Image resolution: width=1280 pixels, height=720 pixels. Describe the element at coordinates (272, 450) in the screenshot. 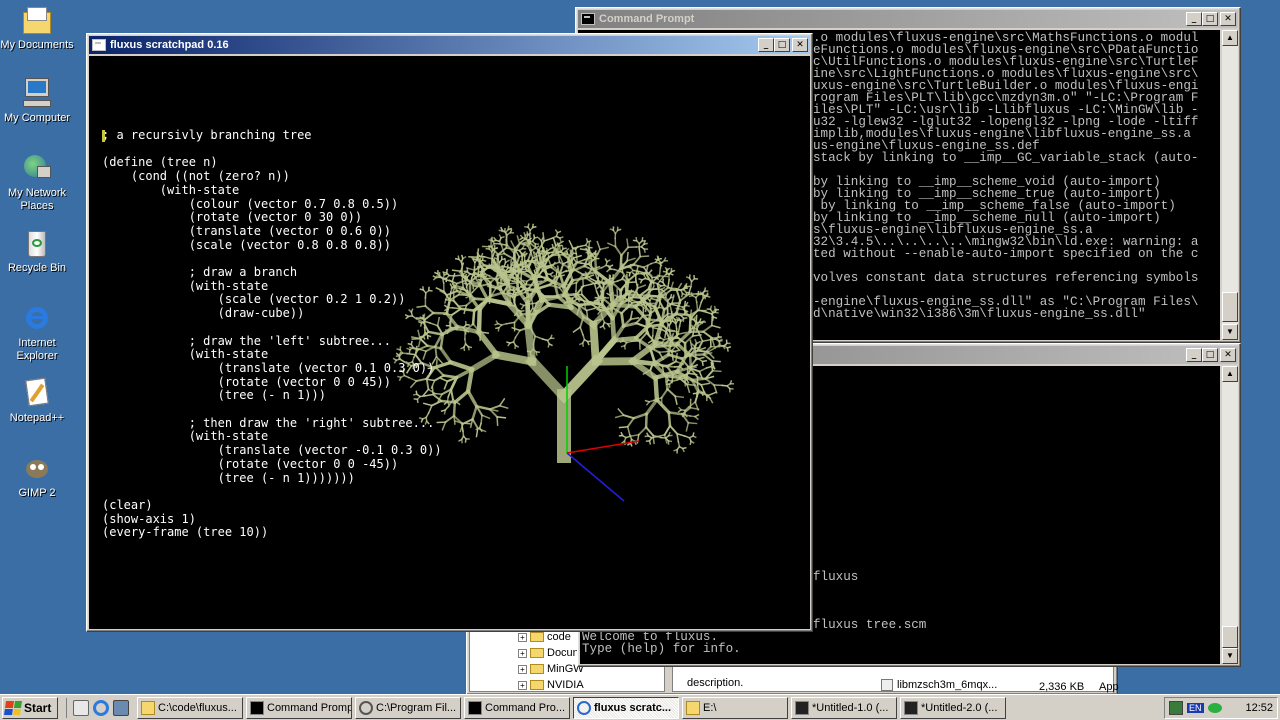

I see `code-line: (translate (vector -0.1 0.3 0))` at that location.